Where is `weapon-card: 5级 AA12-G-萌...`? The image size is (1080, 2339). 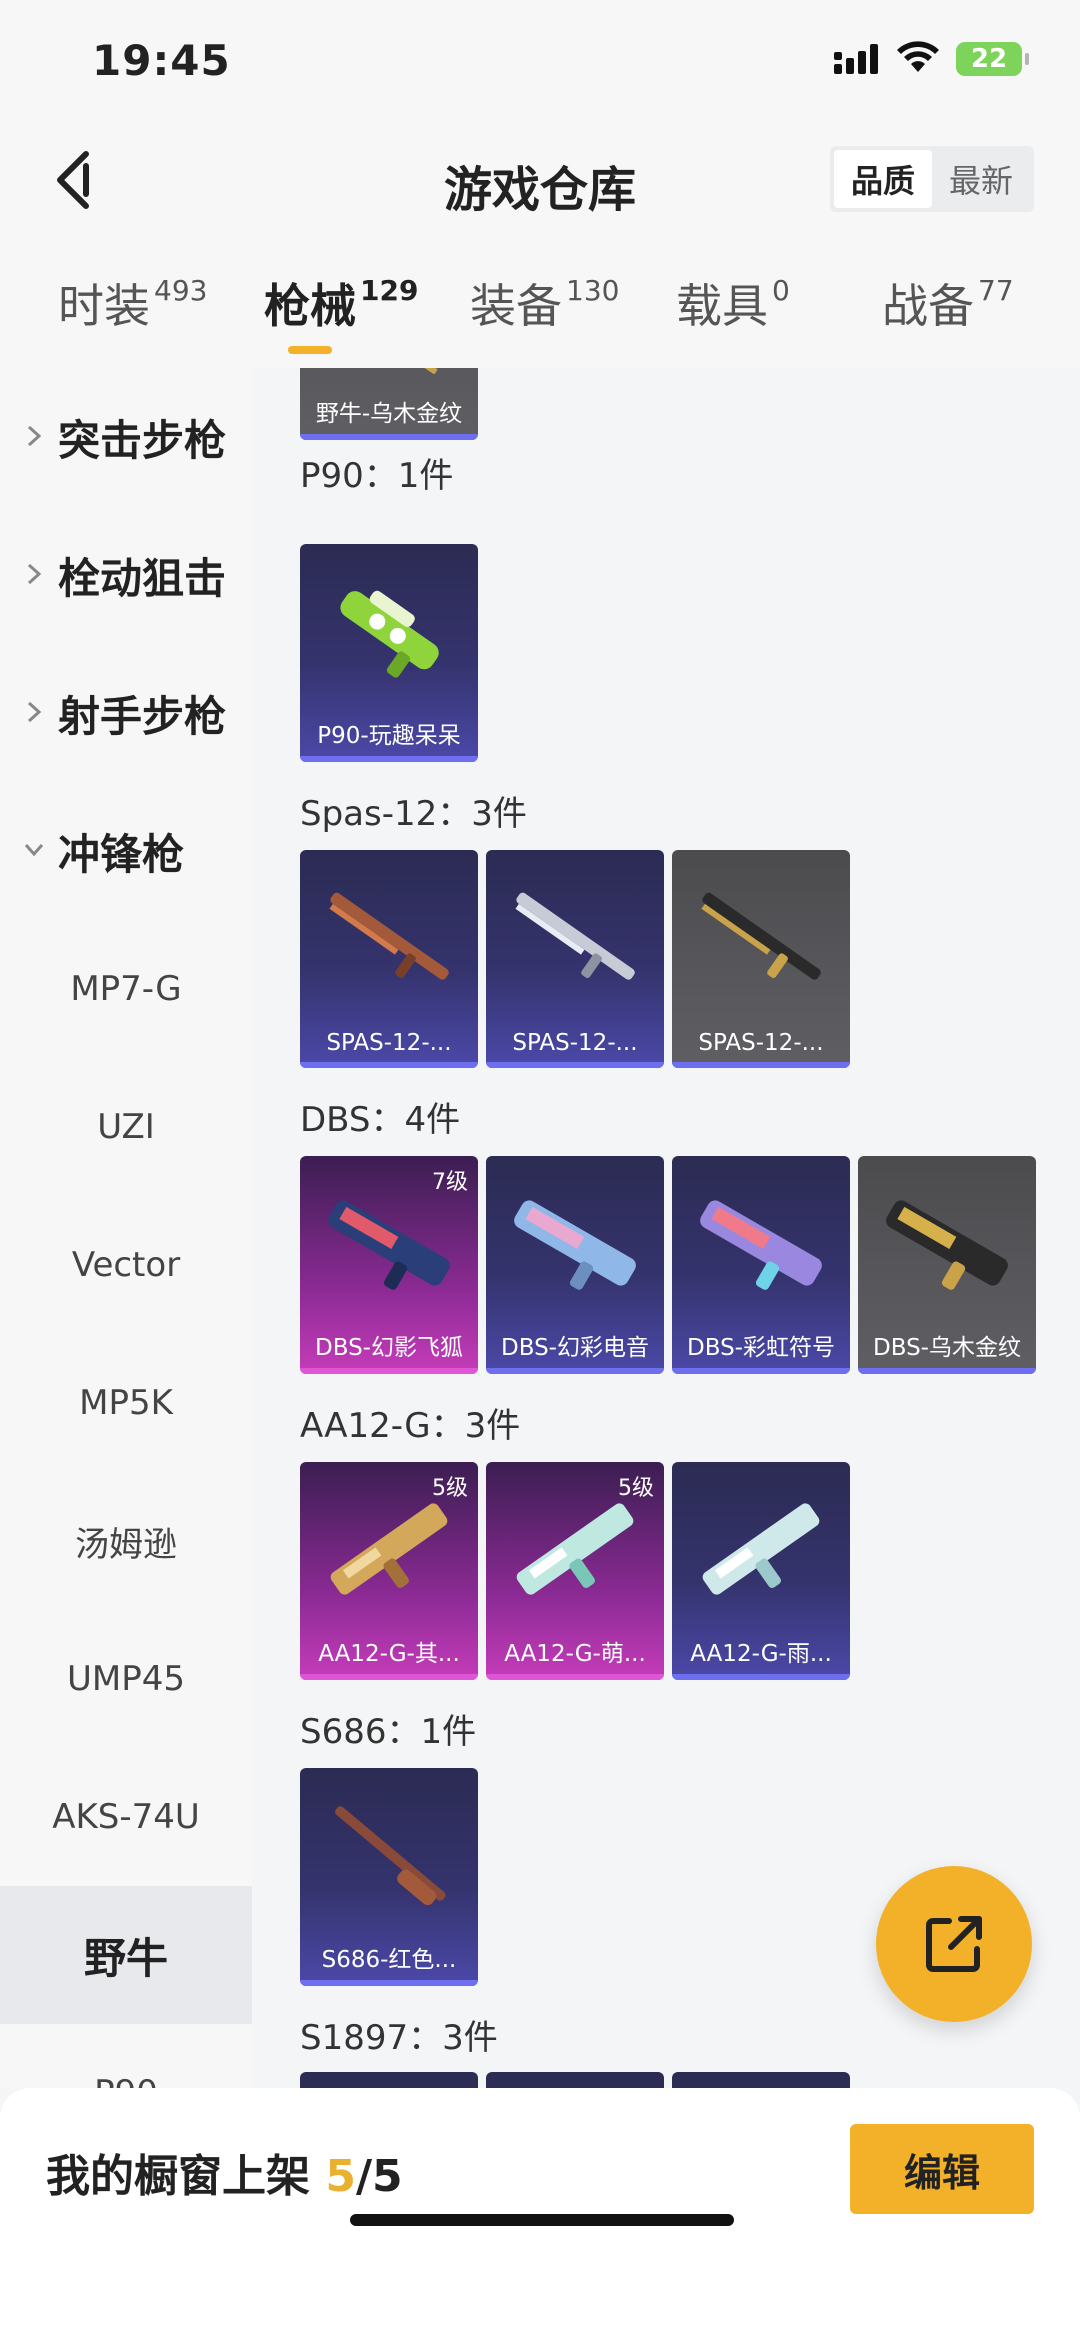
weapon-card: 5级 AA12-G-萌... is located at coordinates (575, 1571).